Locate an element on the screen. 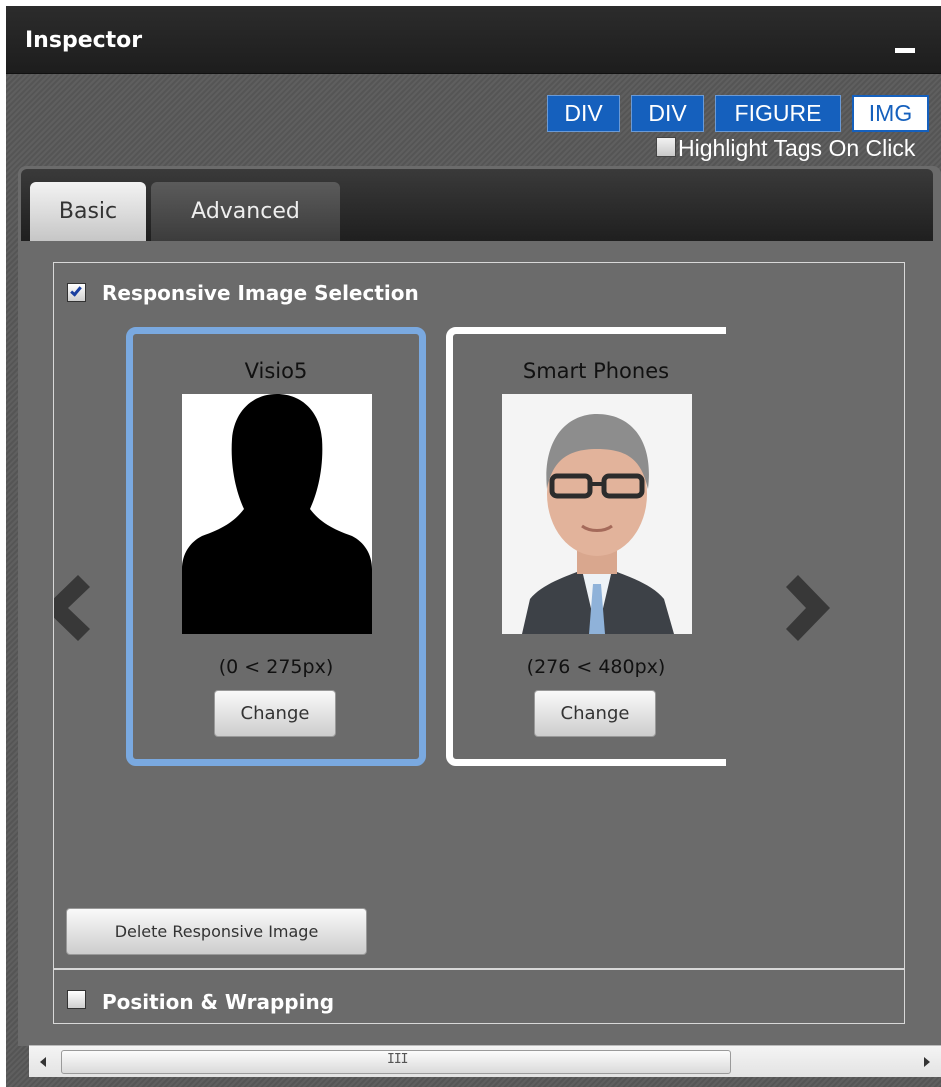 This screenshot has width=941, height=1087. delete-responsive-image-button: Delete Responsive Image is located at coordinates (216, 931).